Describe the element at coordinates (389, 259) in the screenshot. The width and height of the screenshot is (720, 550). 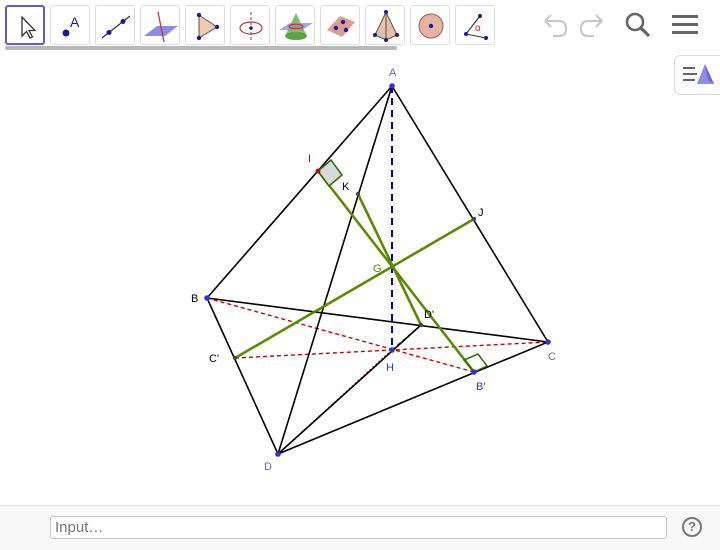
I see `segment-KDp` at that location.